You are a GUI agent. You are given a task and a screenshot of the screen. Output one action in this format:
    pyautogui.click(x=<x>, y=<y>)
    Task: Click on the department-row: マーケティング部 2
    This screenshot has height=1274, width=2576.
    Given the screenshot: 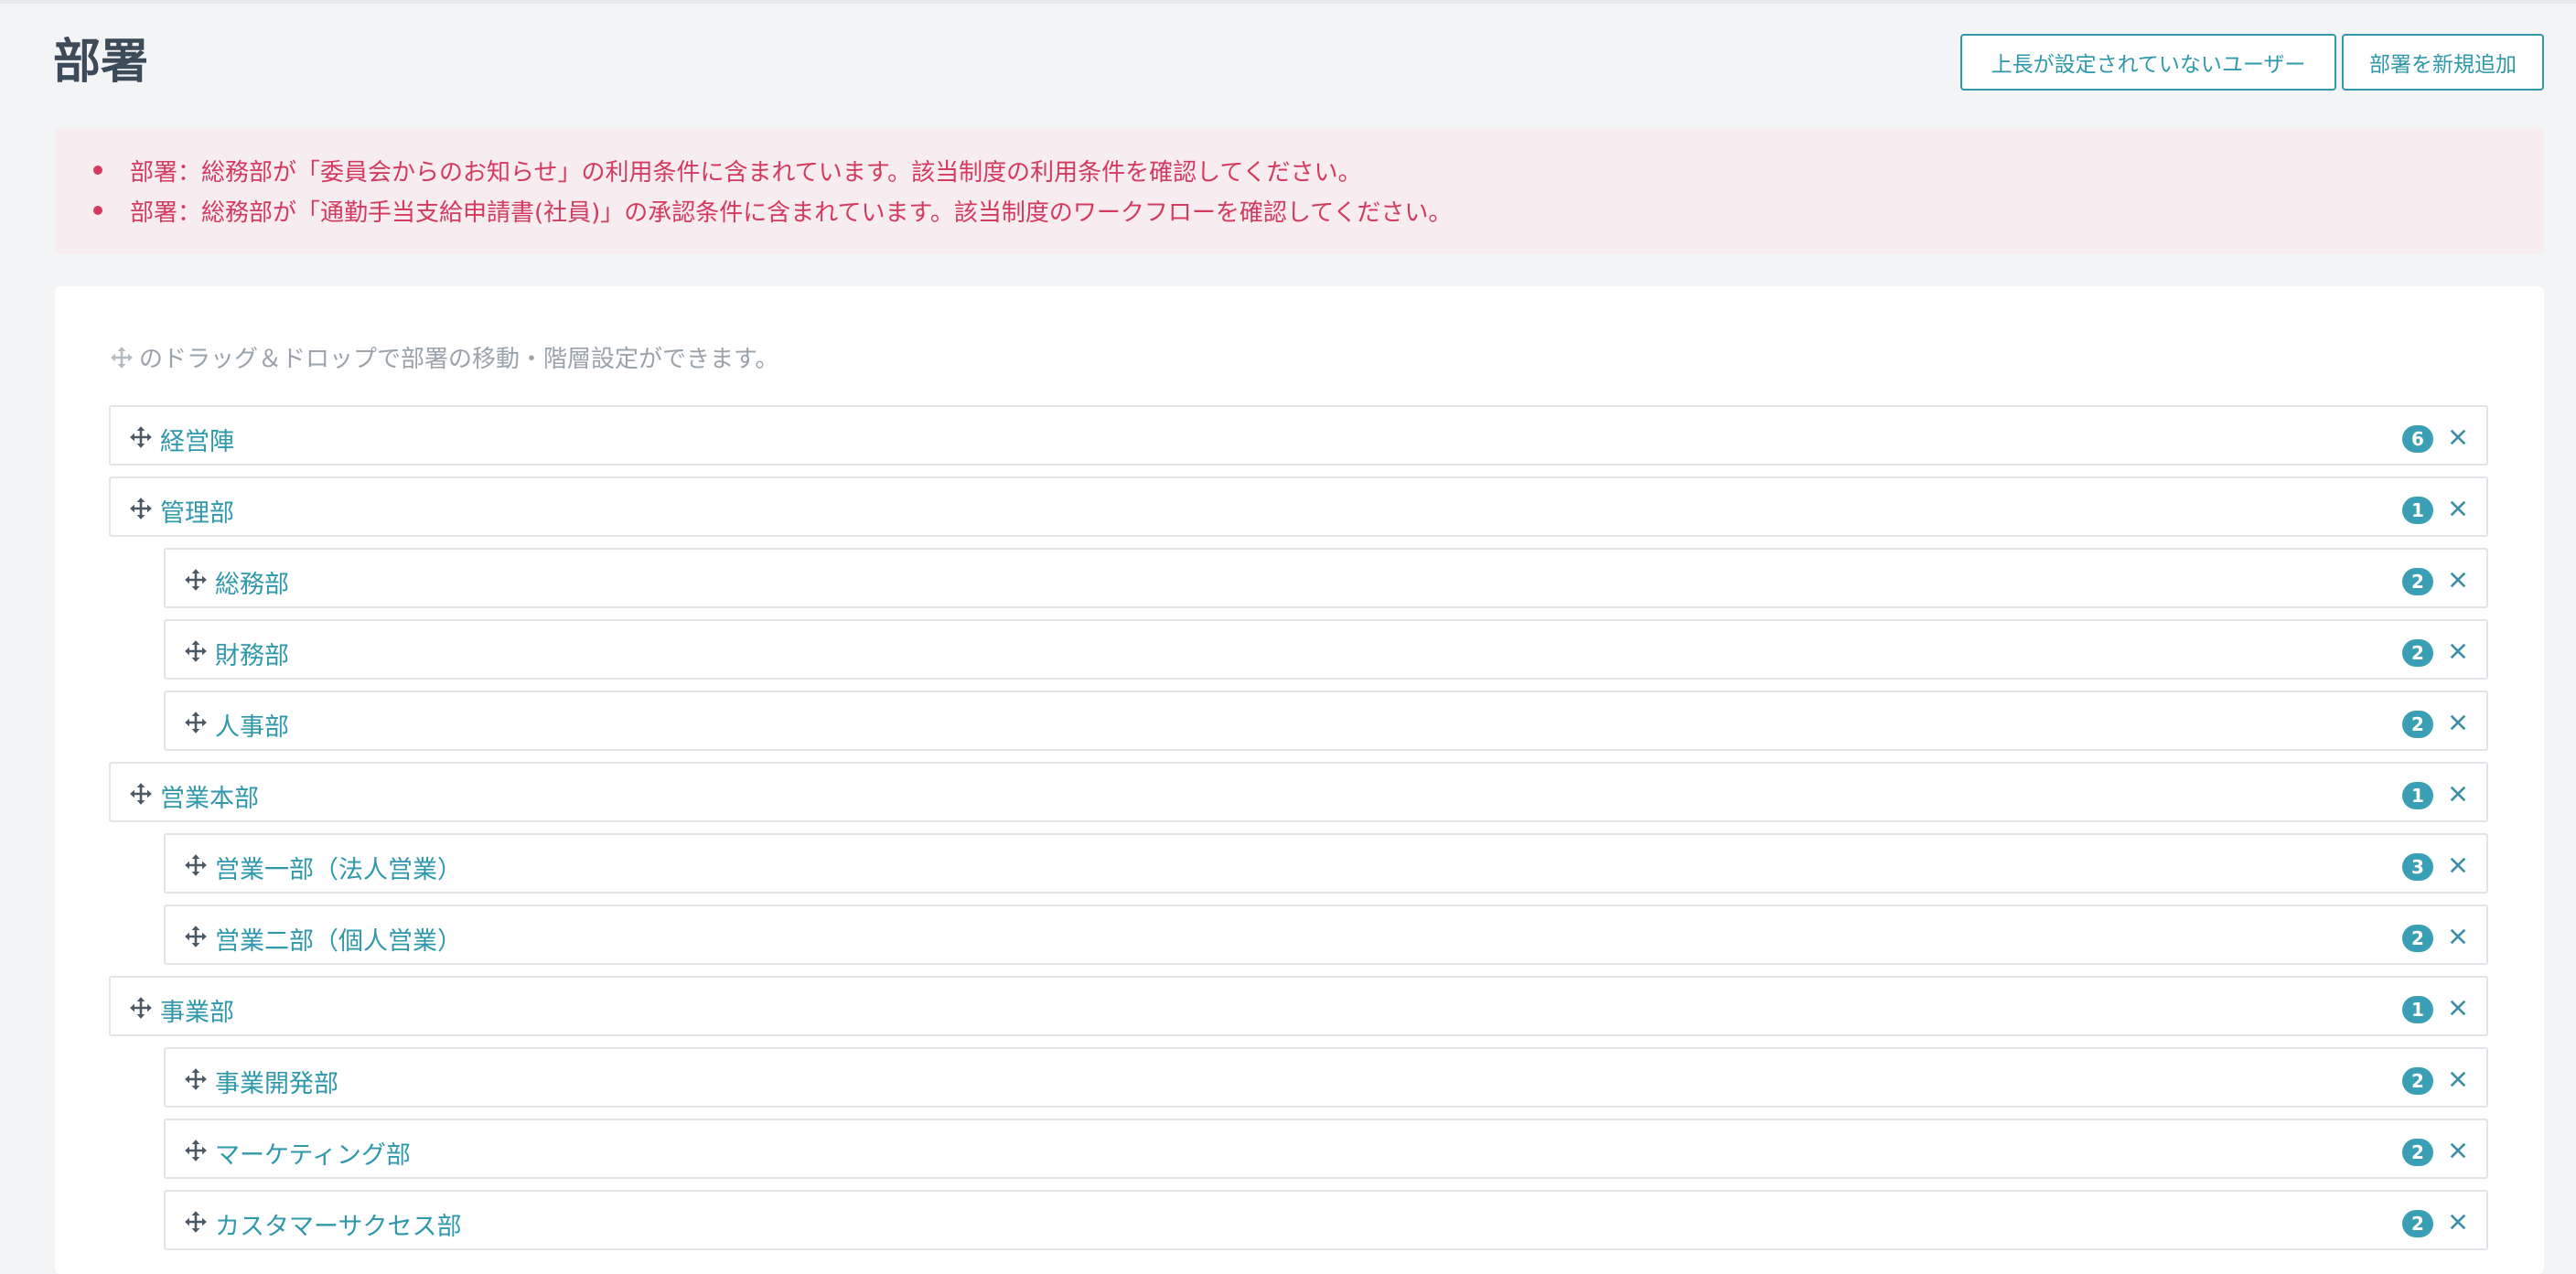 What is the action you would take?
    pyautogui.click(x=1326, y=1149)
    